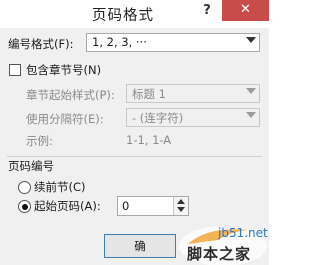 The width and height of the screenshot is (320, 265). What do you see at coordinates (243, 233) in the screenshot?
I see `watermark-site: jb51.net` at bounding box center [243, 233].